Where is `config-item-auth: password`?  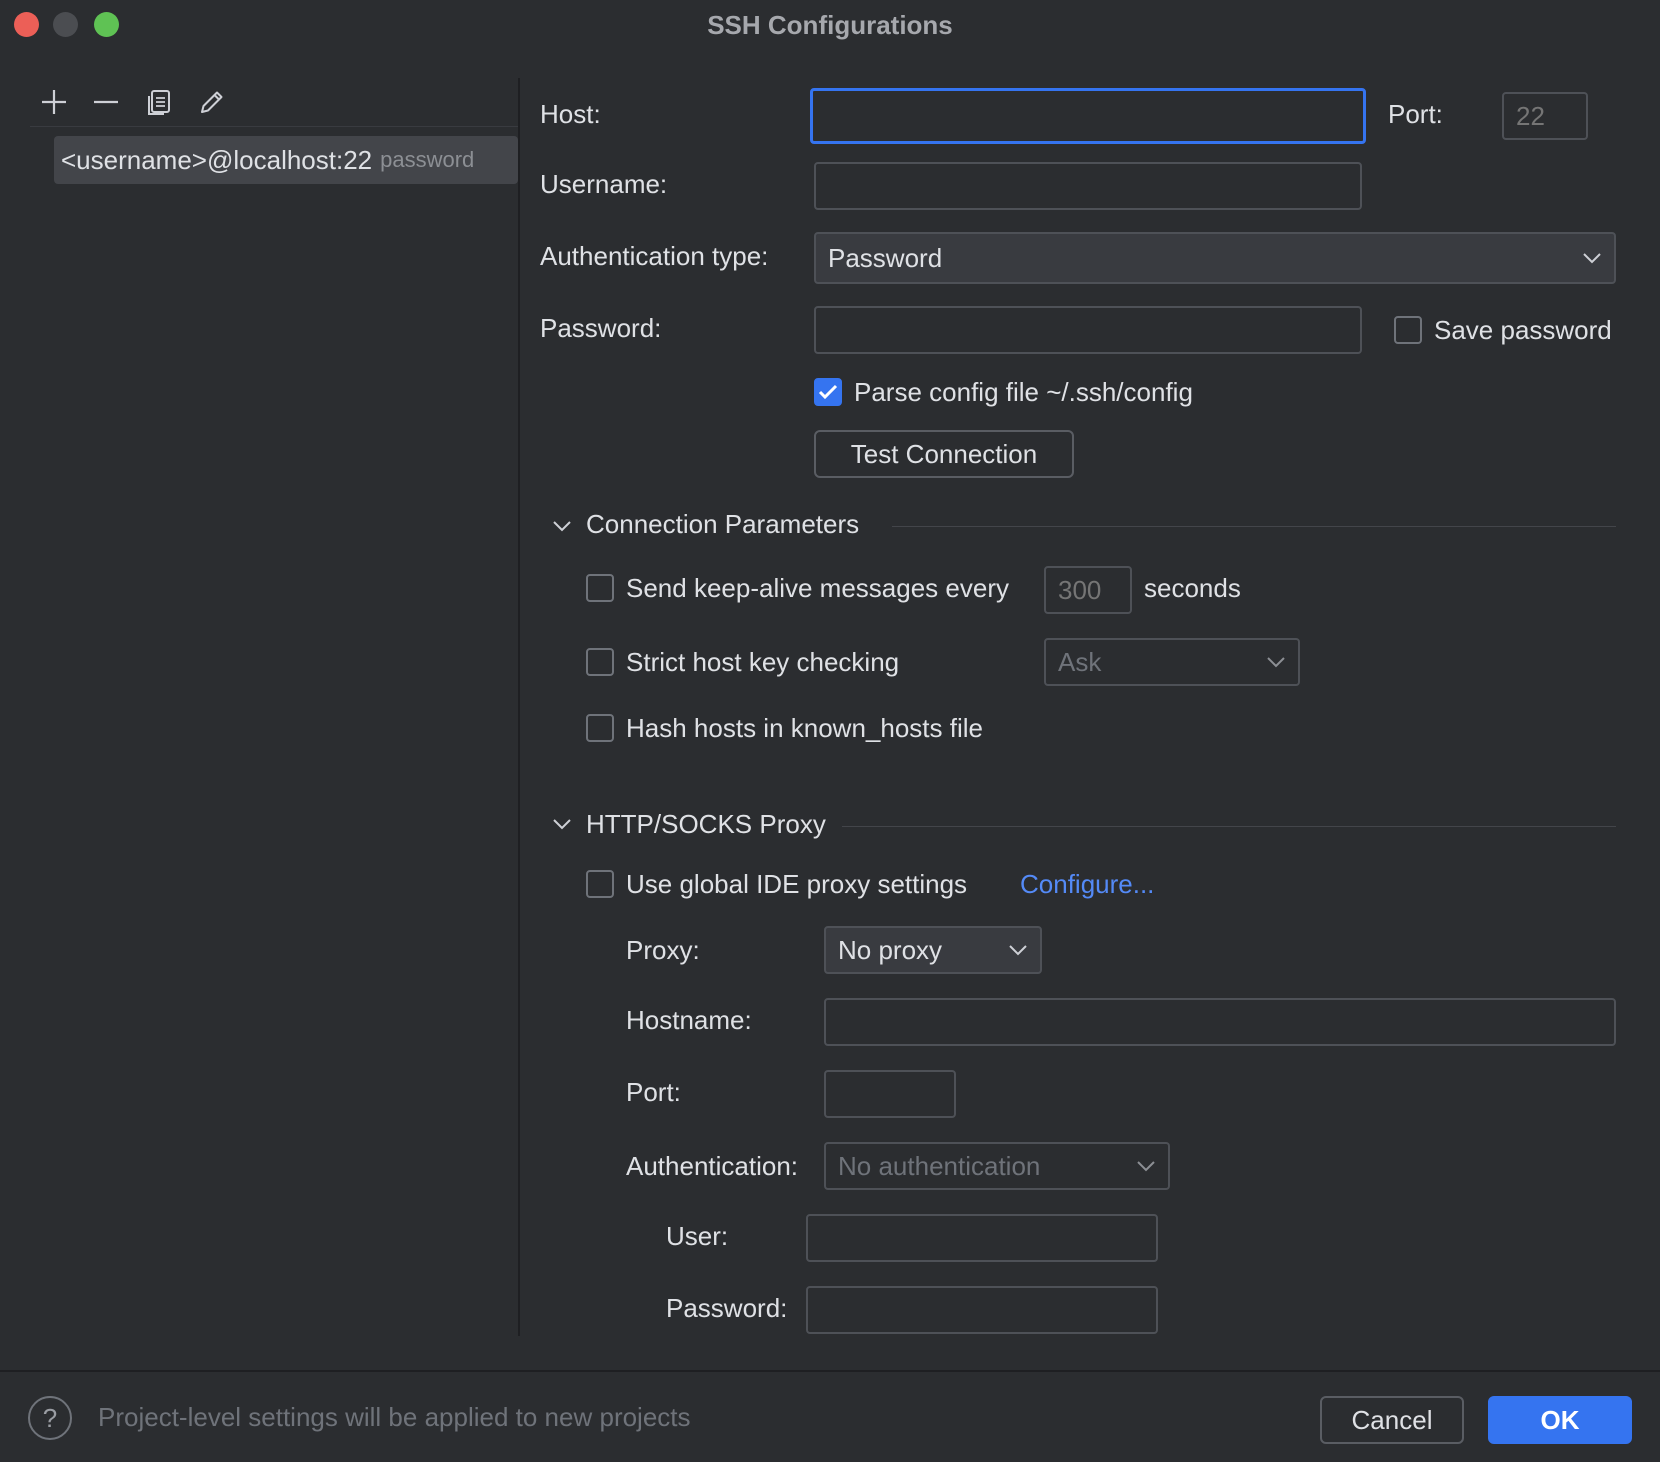 config-item-auth: password is located at coordinates (427, 159).